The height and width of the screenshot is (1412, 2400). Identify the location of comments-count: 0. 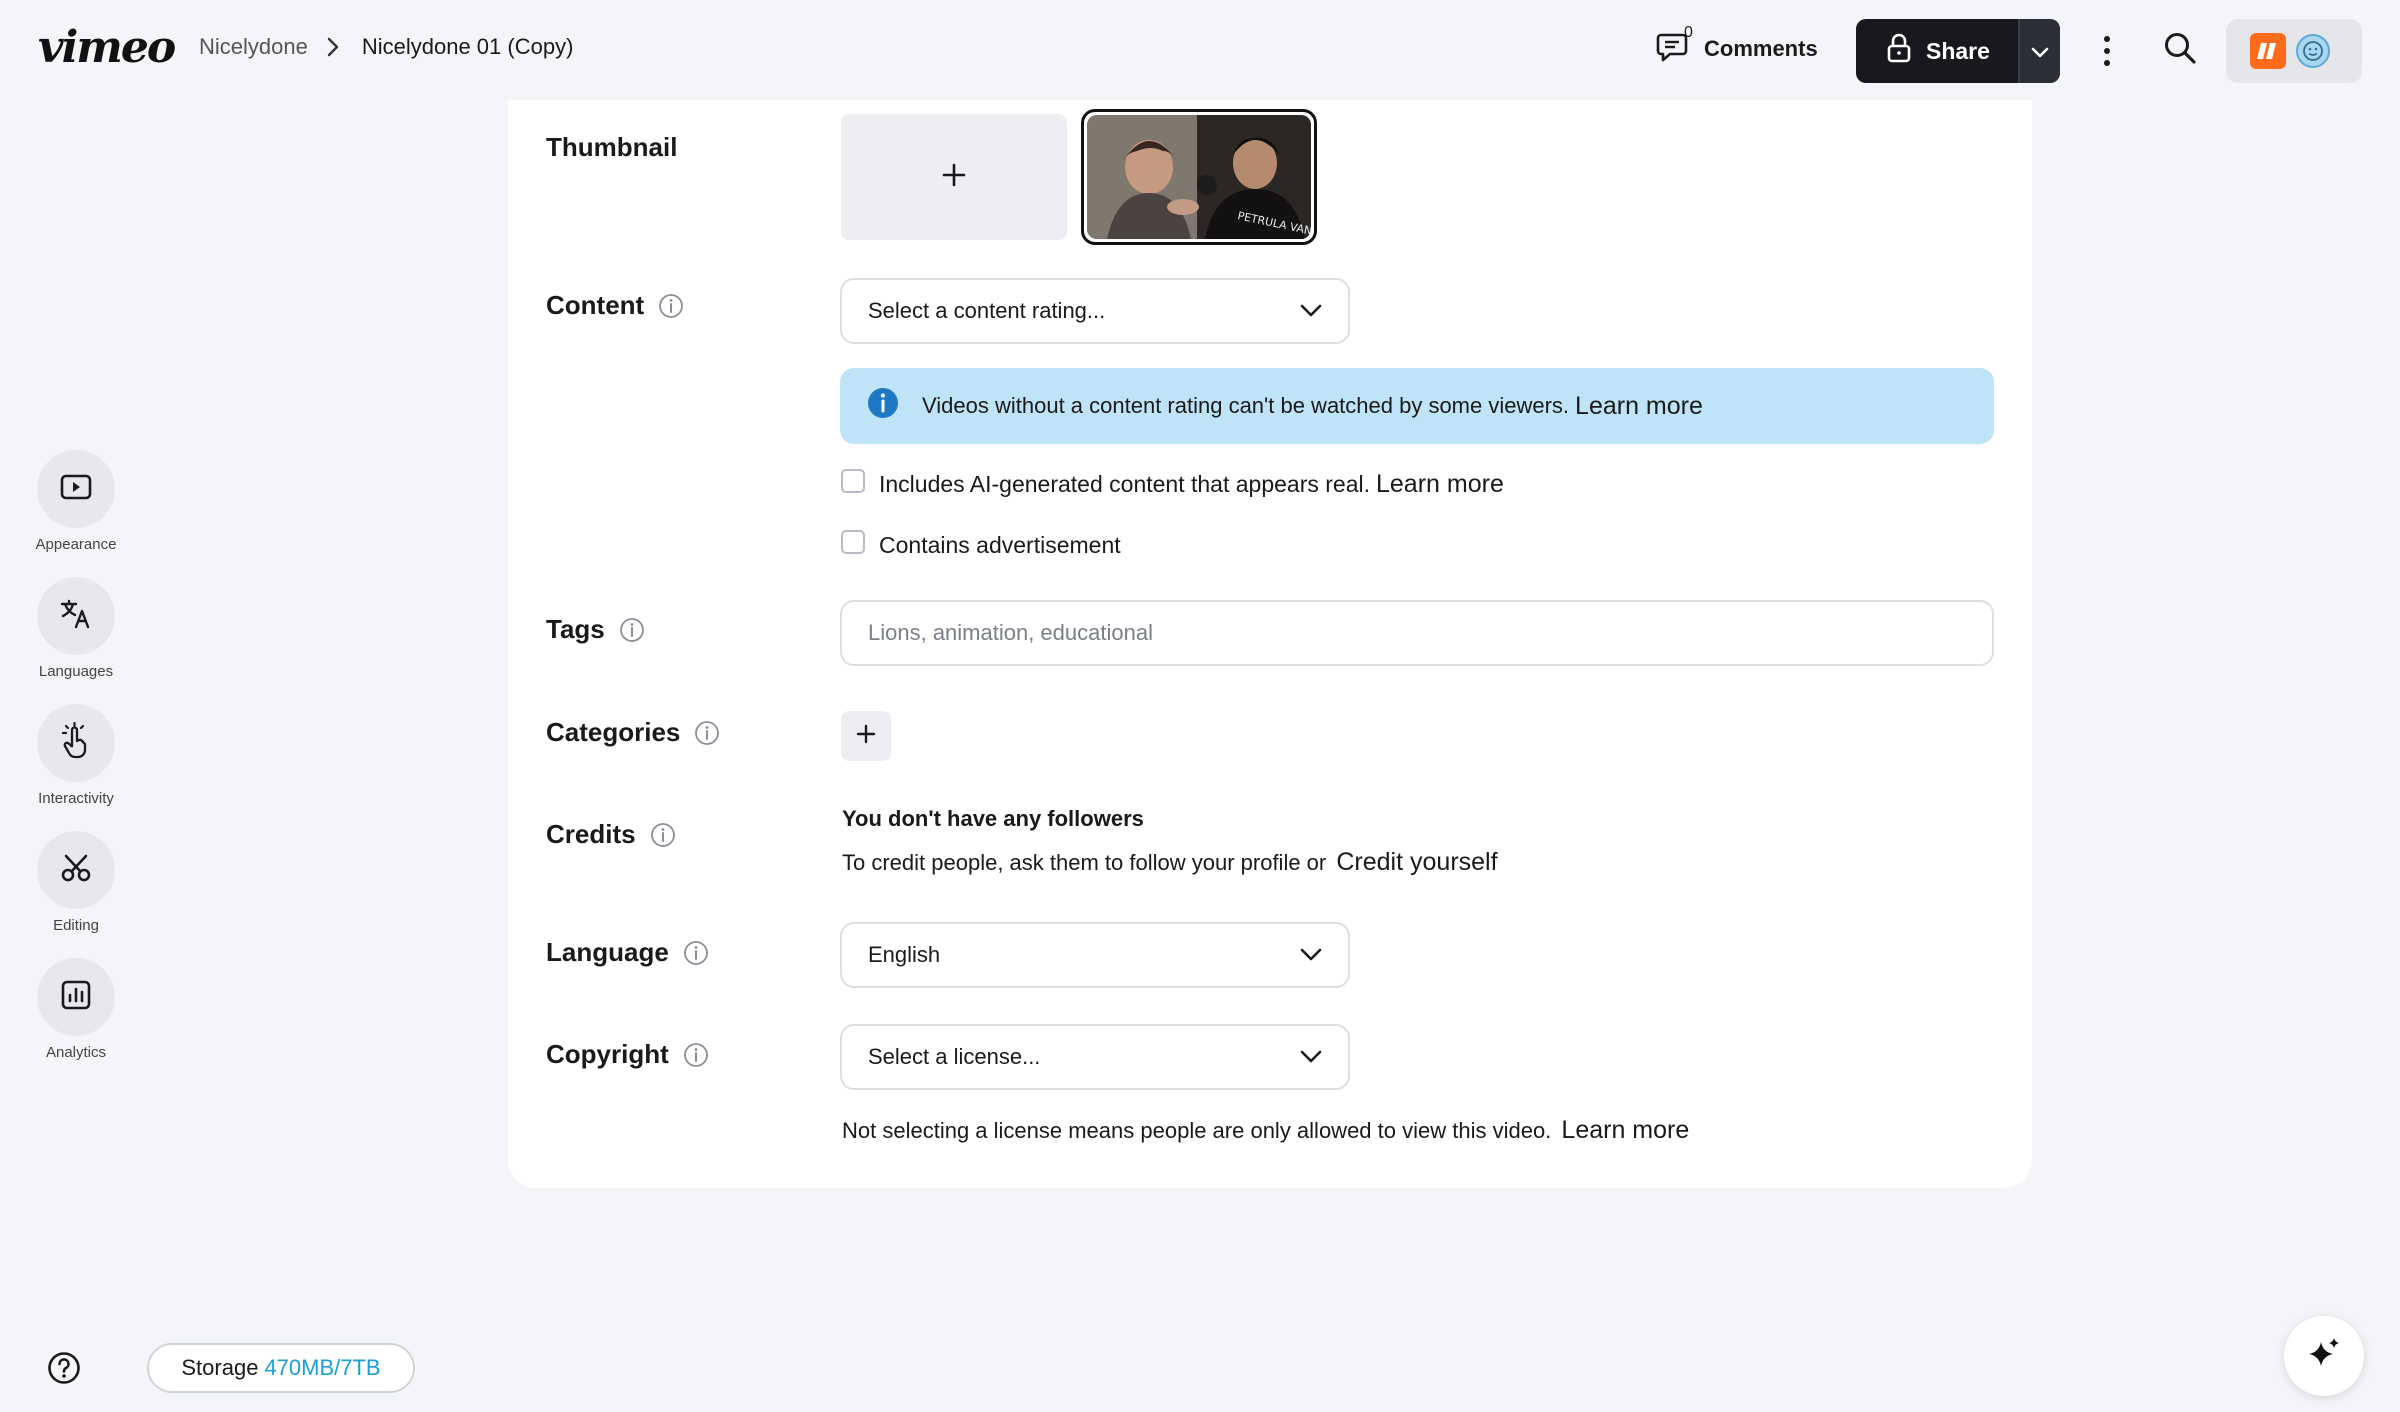
(1688, 32).